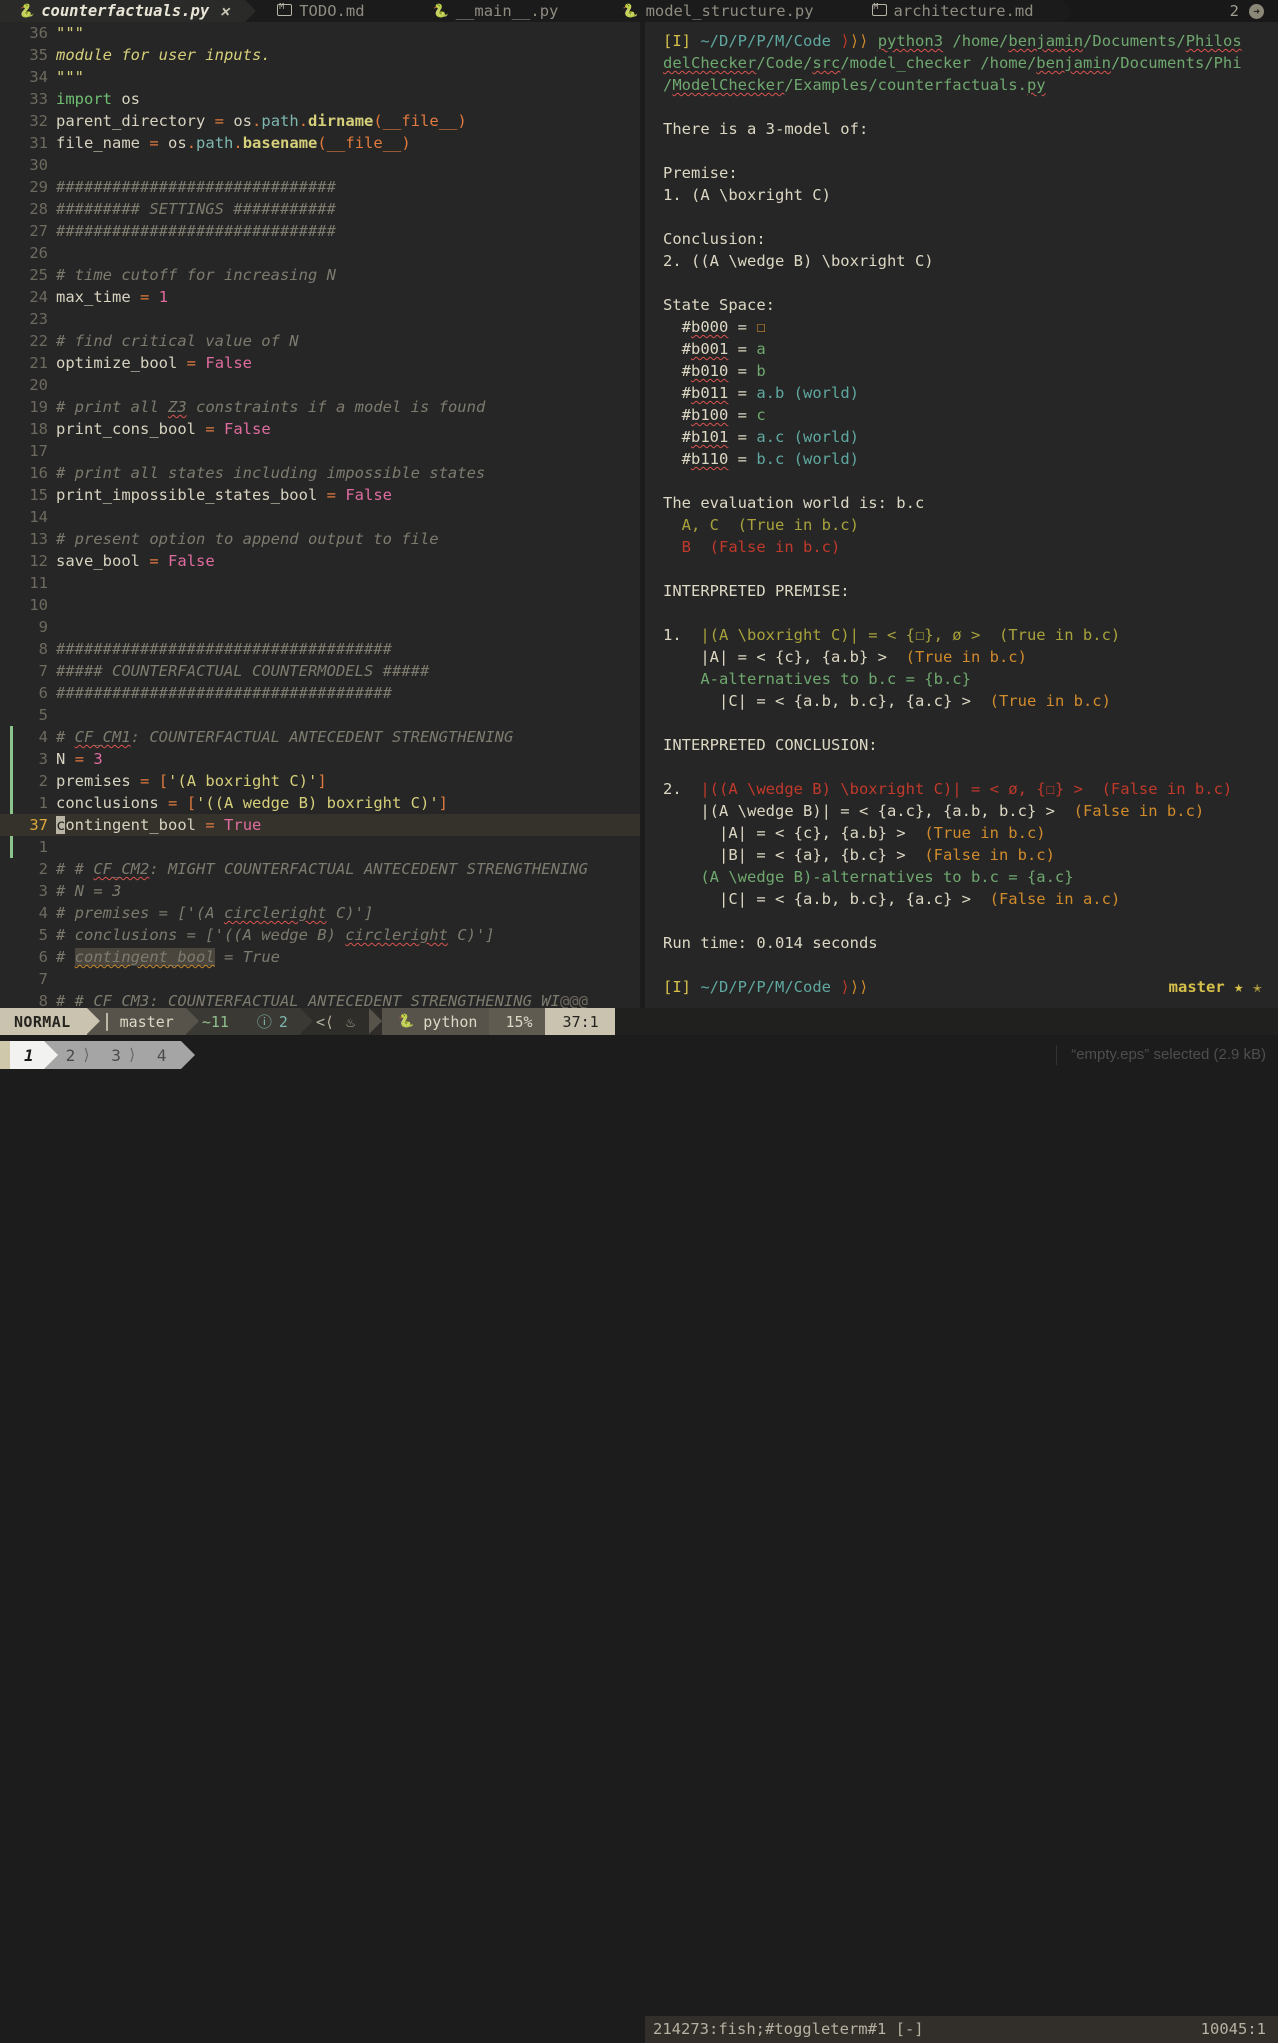 The image size is (1278, 2043). What do you see at coordinates (320, 781) in the screenshot?
I see `code-line: 2 premises = ['(A boxright C)']` at bounding box center [320, 781].